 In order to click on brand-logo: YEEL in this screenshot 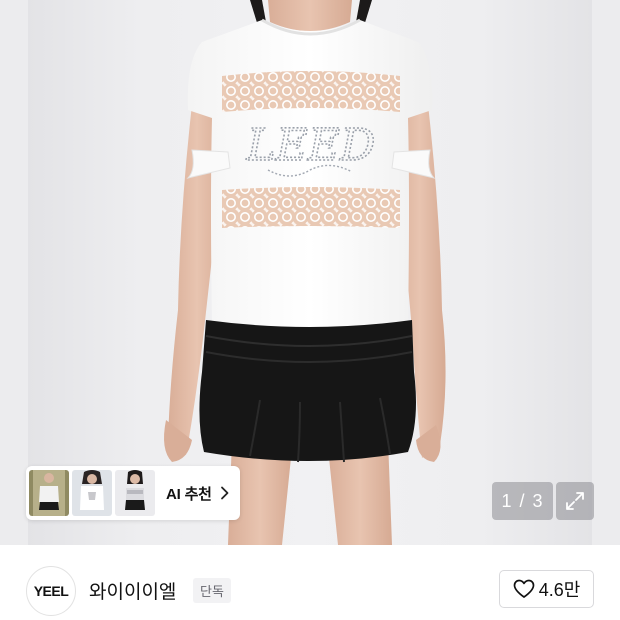, I will do `click(51, 591)`.